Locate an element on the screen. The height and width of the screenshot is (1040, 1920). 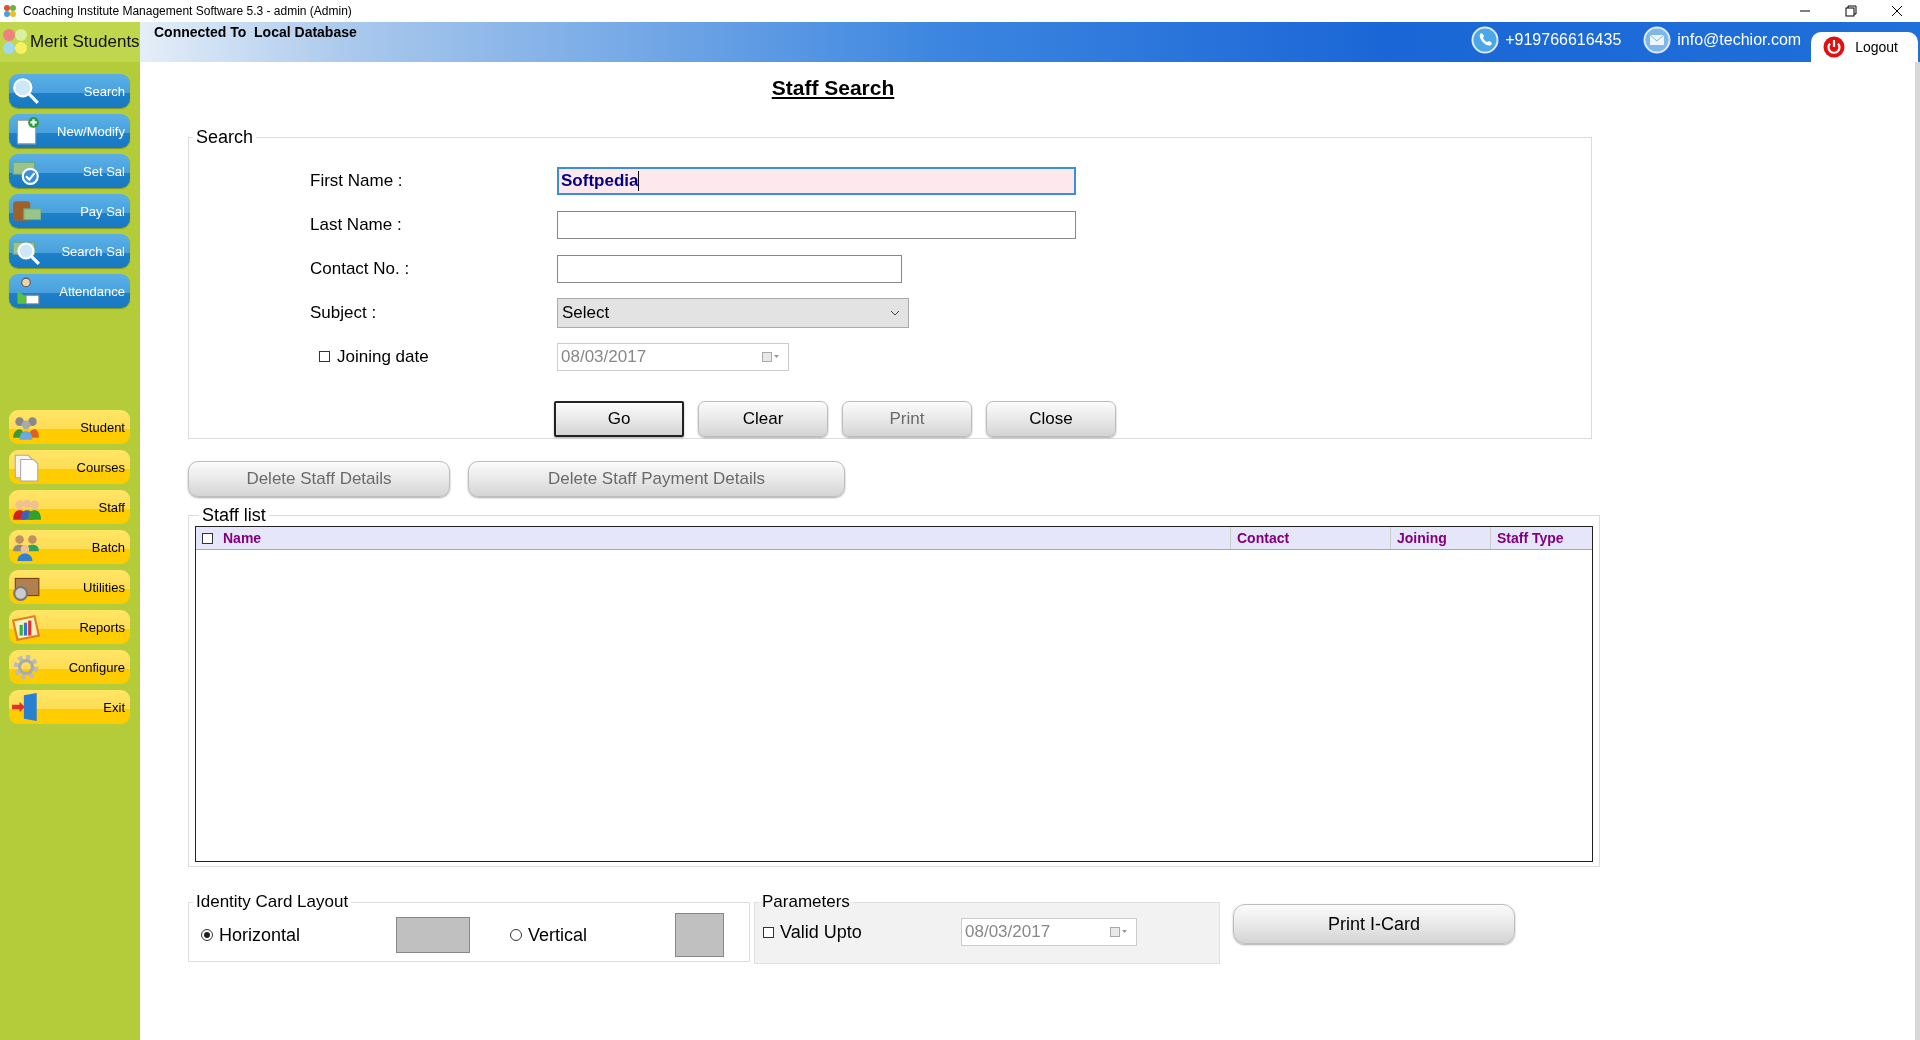
logo-icon is located at coordinates (15, 42).